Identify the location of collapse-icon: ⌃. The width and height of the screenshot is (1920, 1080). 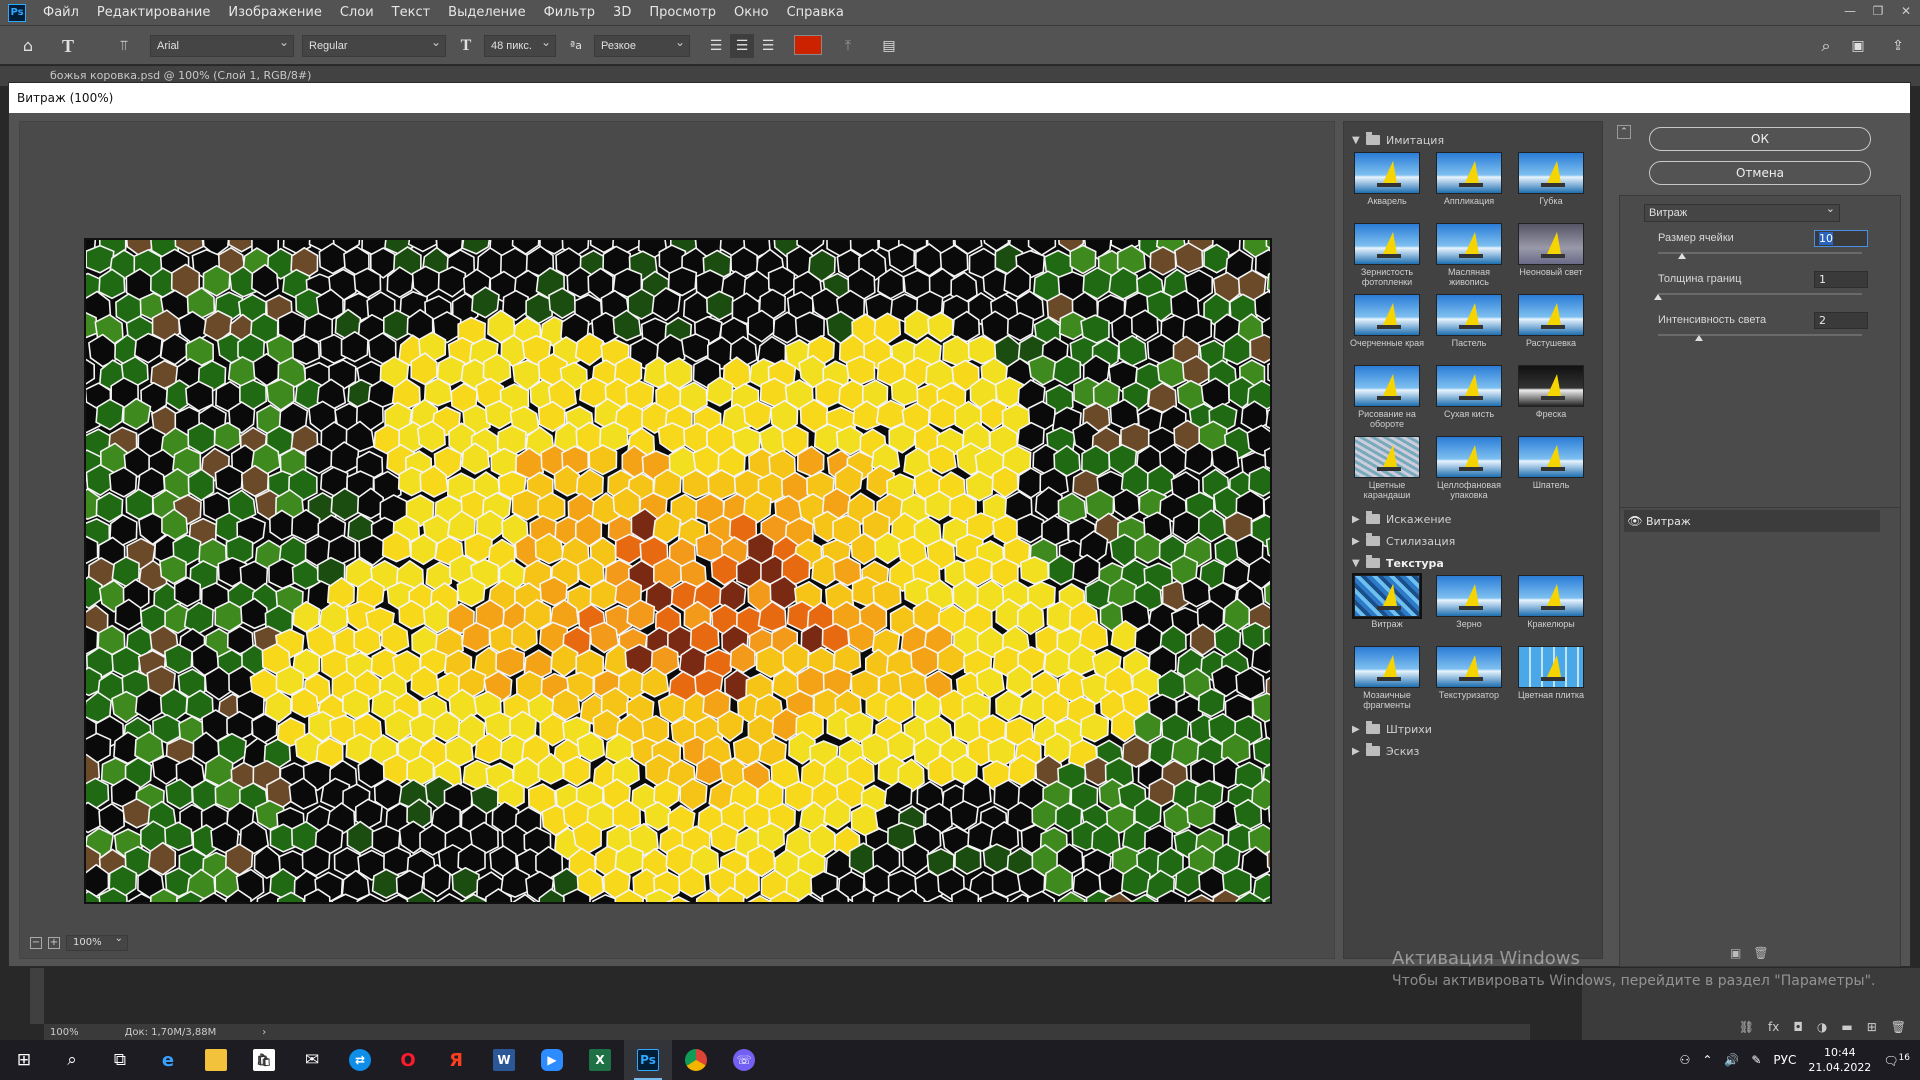
(1624, 132).